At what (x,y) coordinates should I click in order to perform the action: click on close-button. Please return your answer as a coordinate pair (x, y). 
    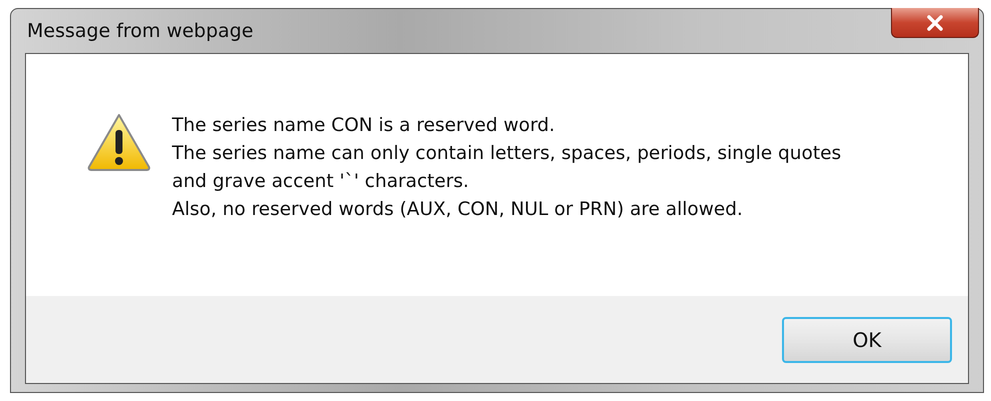
    Looking at the image, I should click on (935, 23).